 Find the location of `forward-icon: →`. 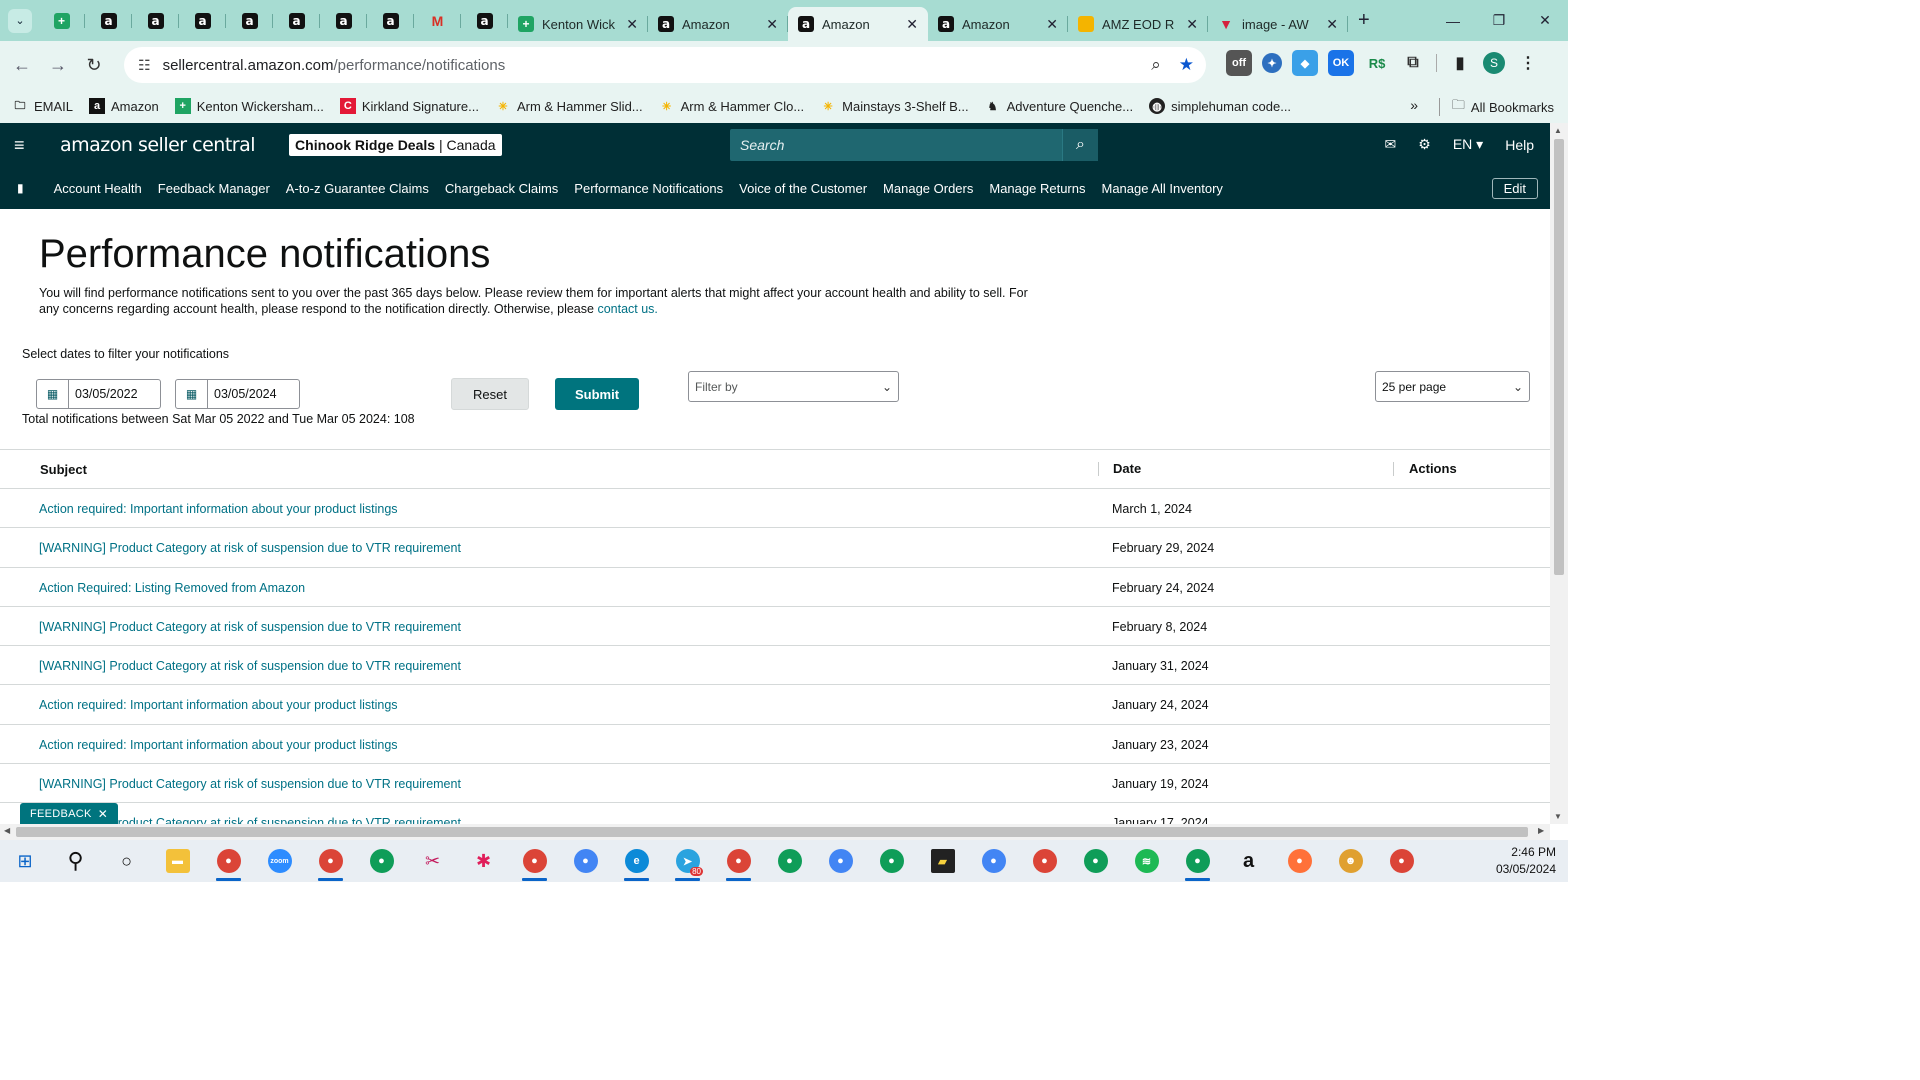

forward-icon: → is located at coordinates (58, 65).